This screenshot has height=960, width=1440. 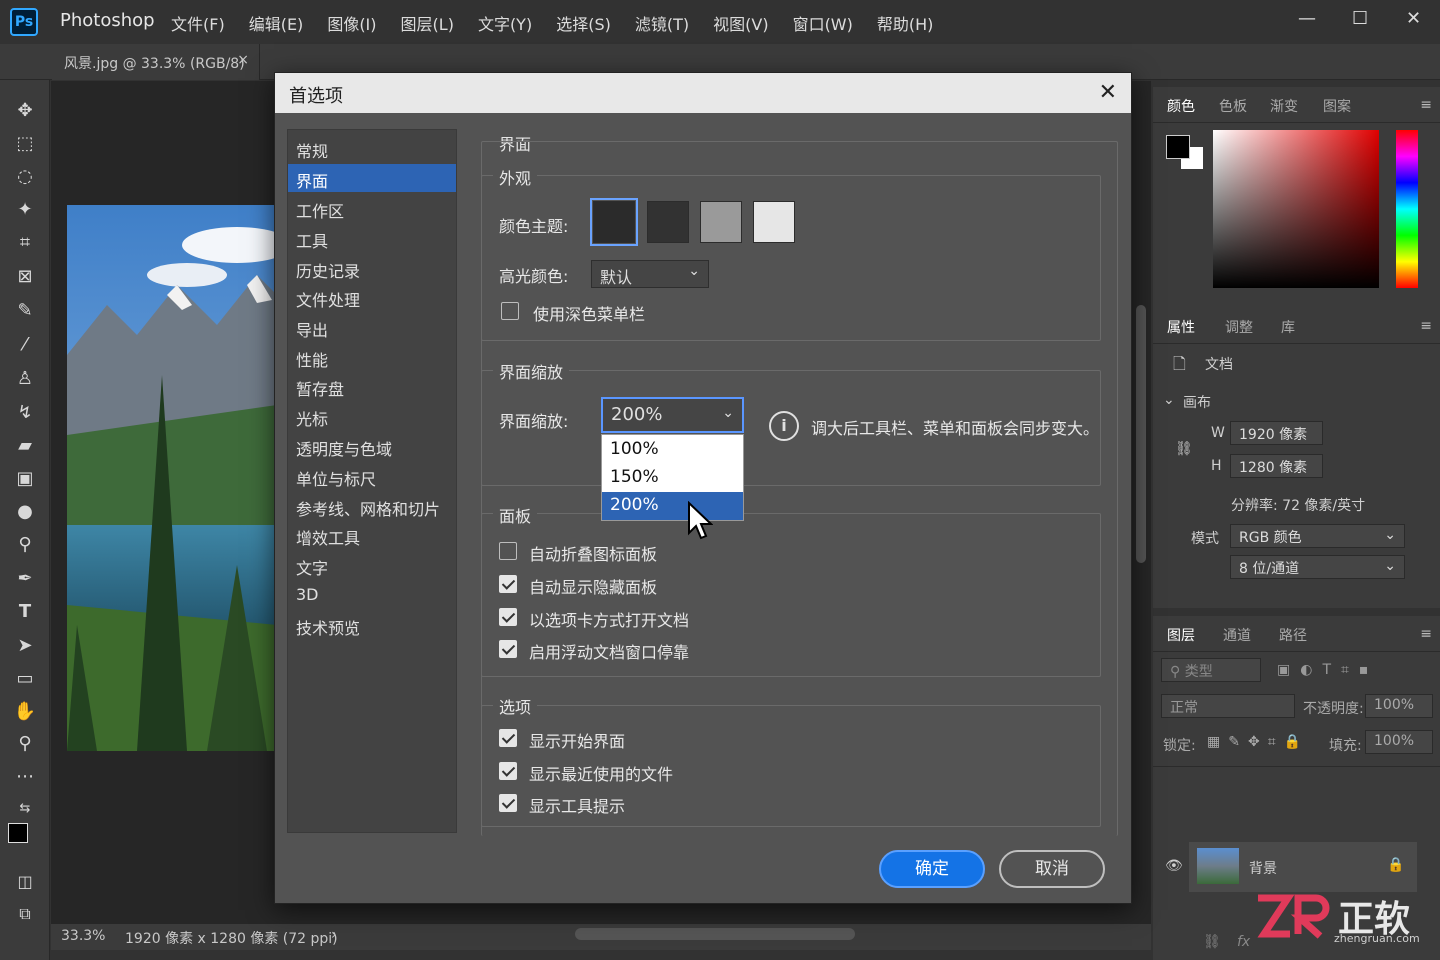 I want to click on status-chevron-icon: ›, so click(x=334, y=935).